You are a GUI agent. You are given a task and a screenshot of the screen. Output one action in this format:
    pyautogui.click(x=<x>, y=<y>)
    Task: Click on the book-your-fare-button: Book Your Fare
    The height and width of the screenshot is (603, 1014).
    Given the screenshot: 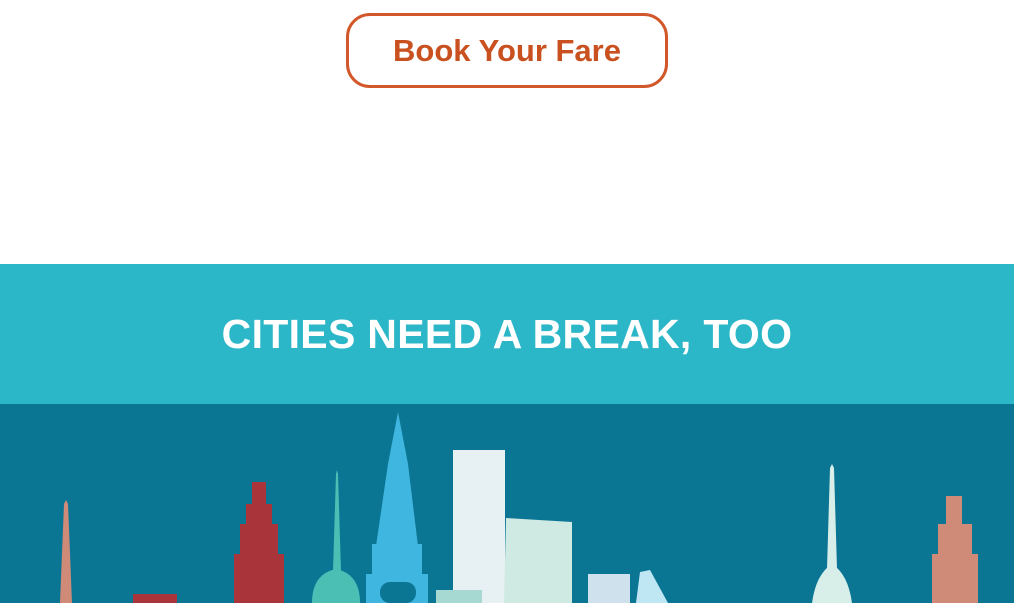 What is the action you would take?
    pyautogui.click(x=507, y=50)
    